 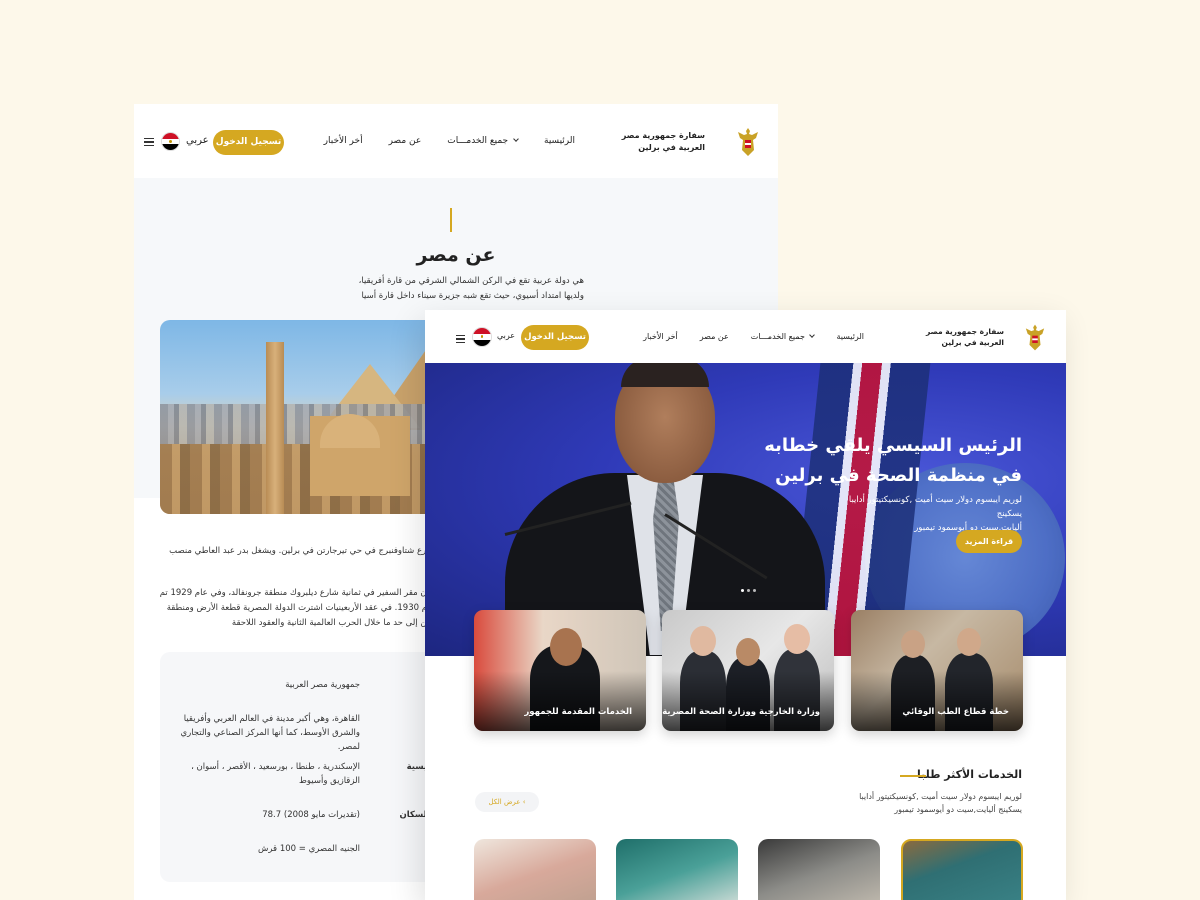 I want to click on chevron-left-icon: ‹, so click(x=524, y=802).